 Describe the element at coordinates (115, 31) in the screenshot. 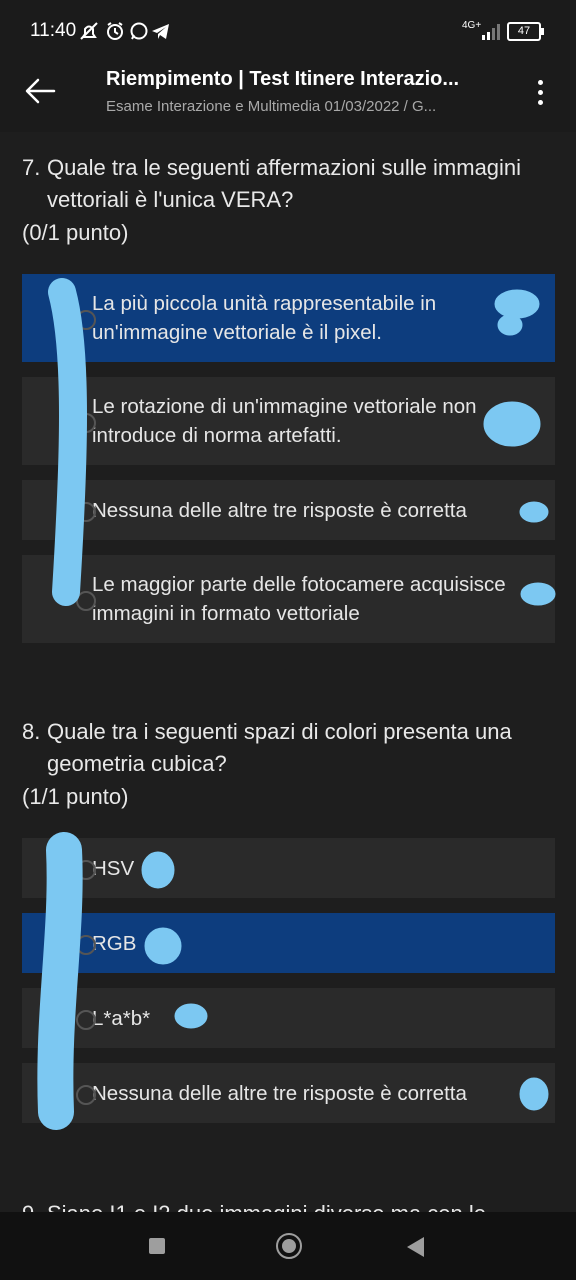

I see `alarm-icon` at that location.